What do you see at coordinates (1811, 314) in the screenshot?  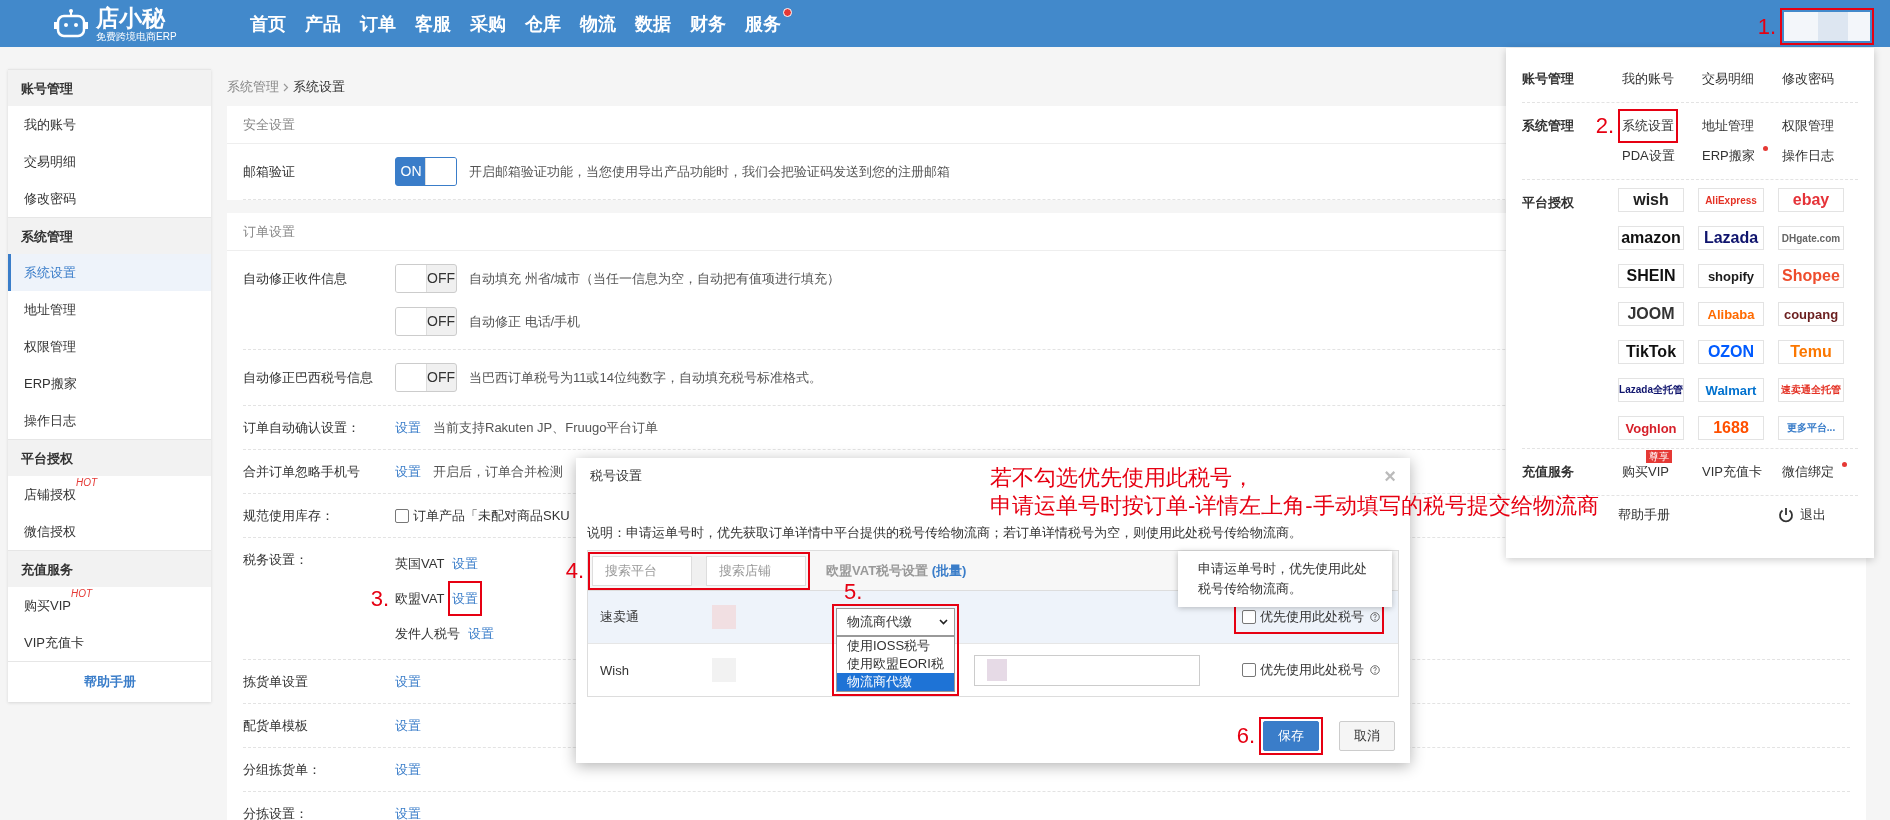 I see `platform-logo: coupang` at bounding box center [1811, 314].